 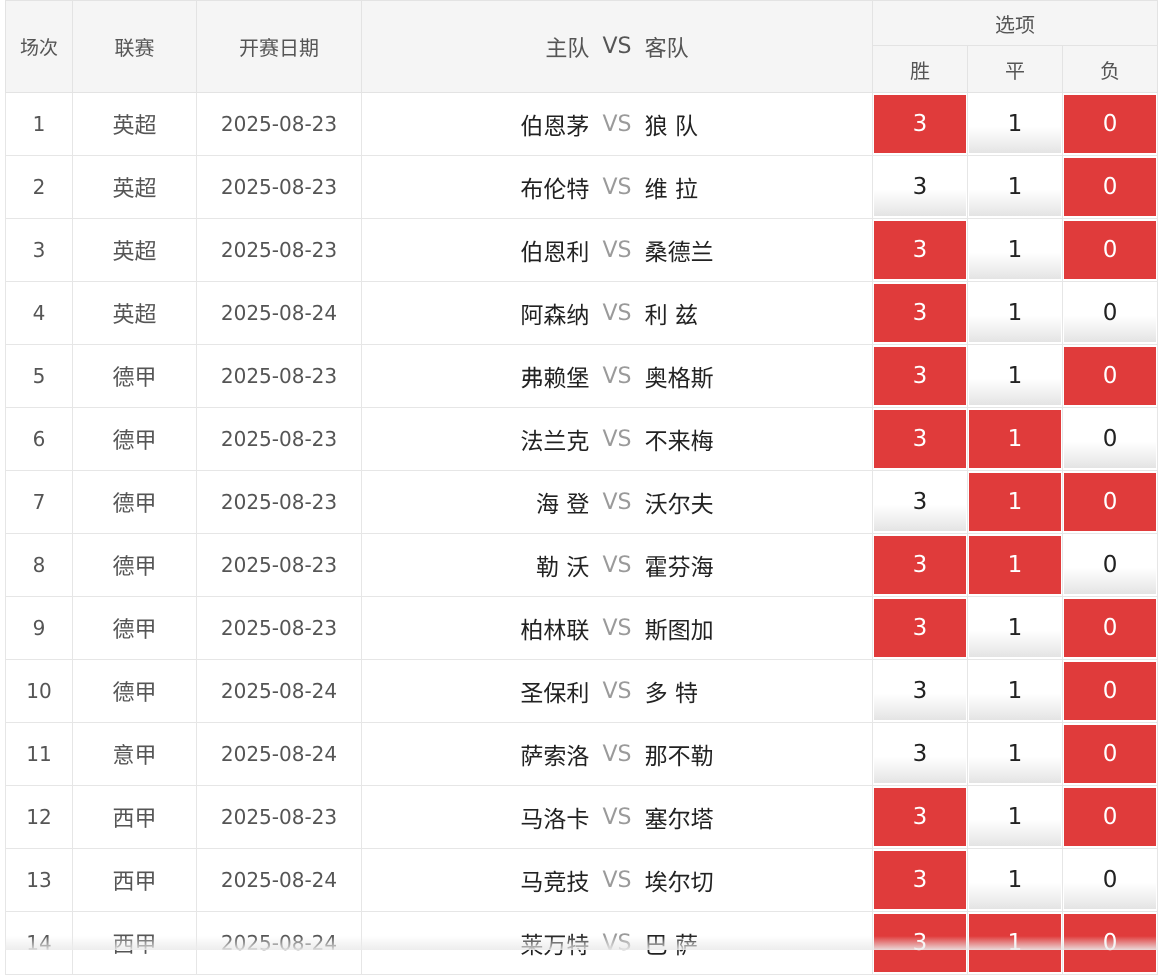 I want to click on home-team: 弗赖堡, so click(x=555, y=379).